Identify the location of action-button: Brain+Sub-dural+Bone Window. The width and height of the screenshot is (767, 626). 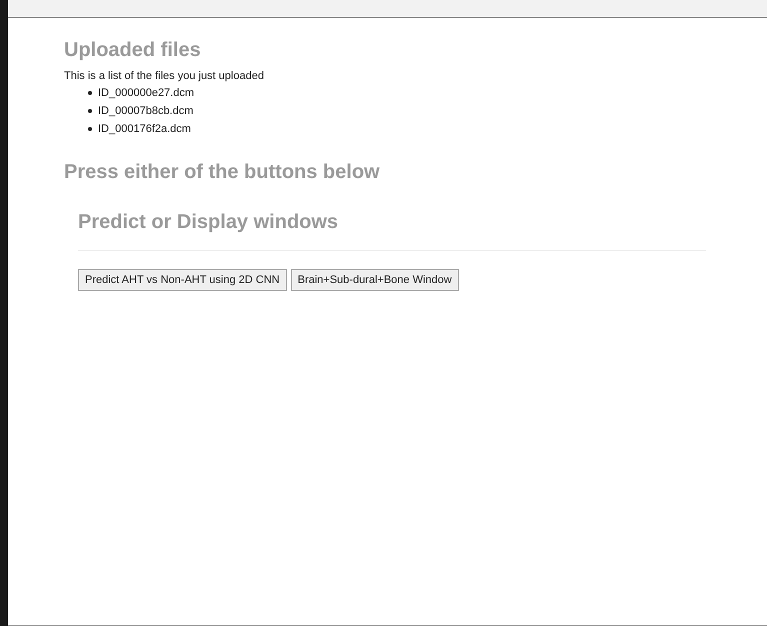
(374, 280).